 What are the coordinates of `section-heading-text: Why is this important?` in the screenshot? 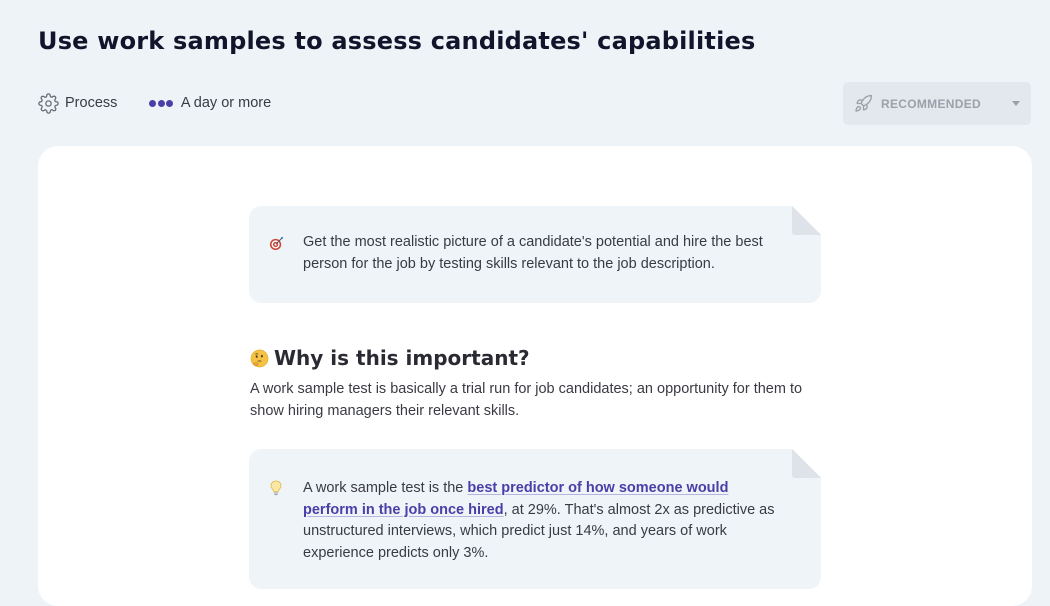 It's located at (402, 358).